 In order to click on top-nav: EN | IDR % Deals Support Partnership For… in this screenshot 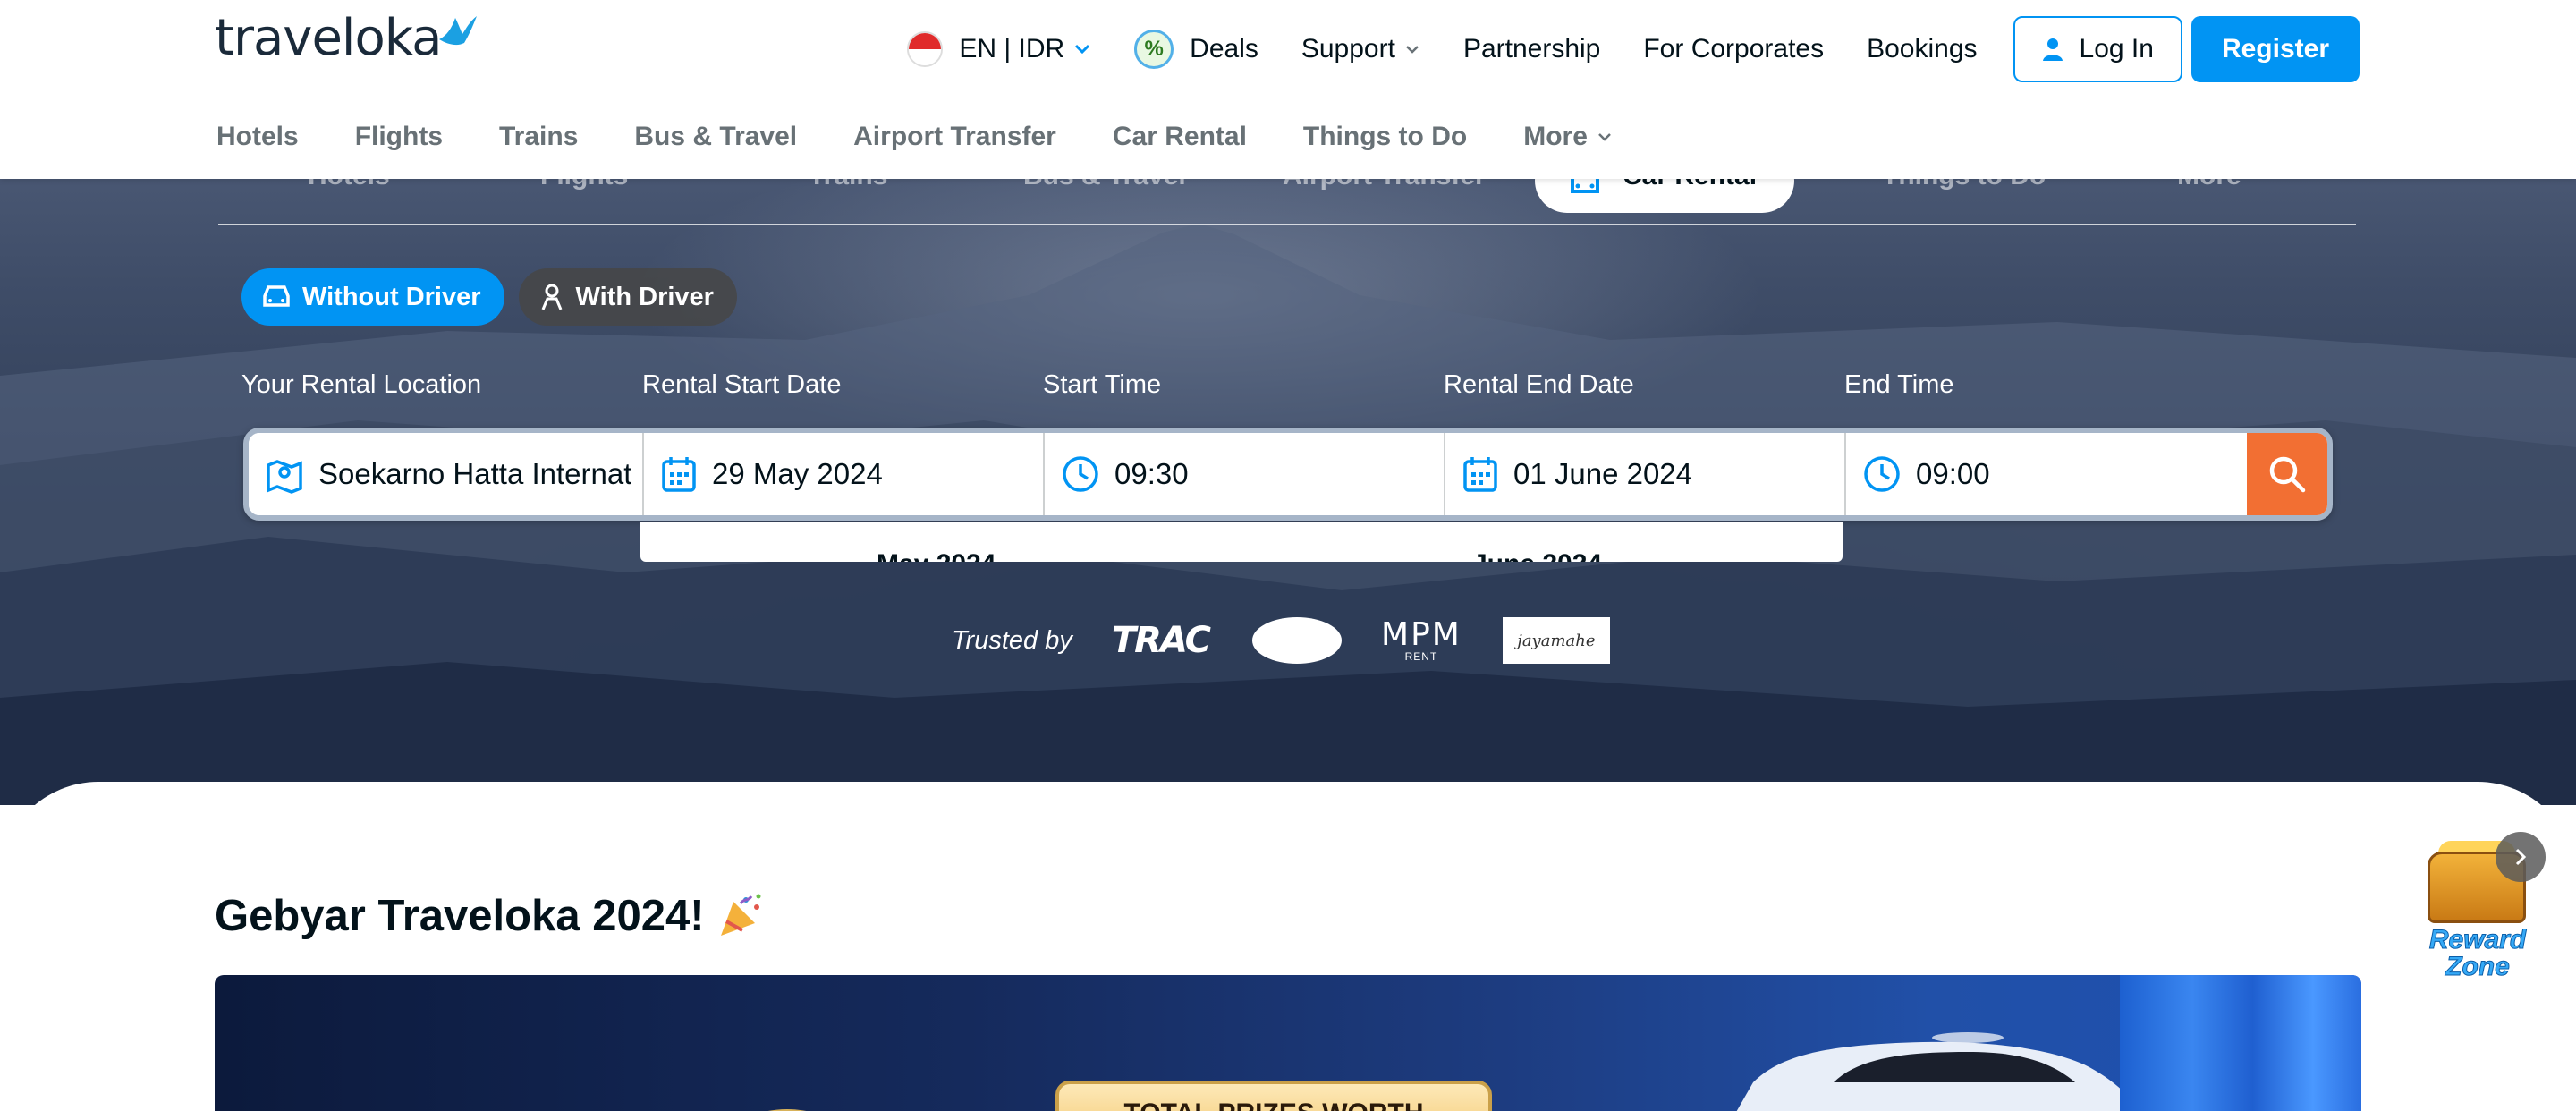, I will do `click(1633, 49)`.